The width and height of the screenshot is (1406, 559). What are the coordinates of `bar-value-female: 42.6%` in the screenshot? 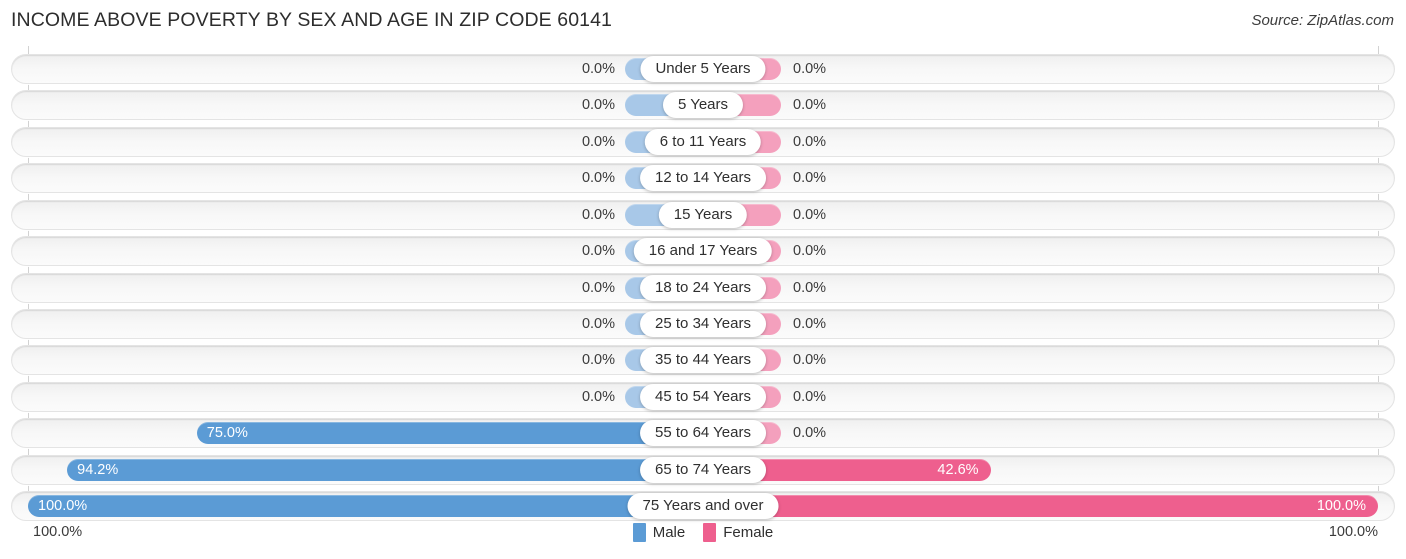 It's located at (958, 469).